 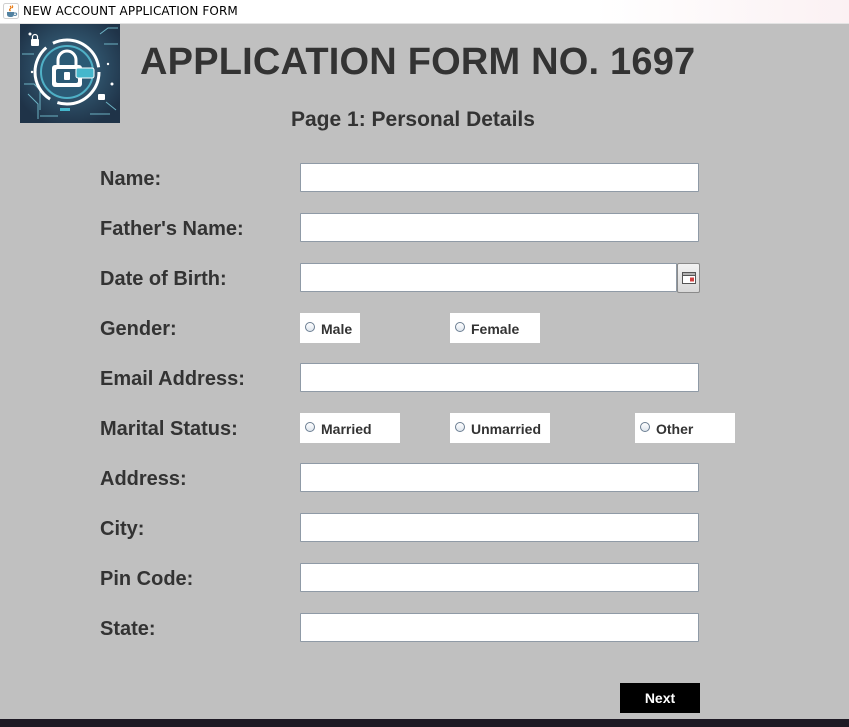 I want to click on radio-label: Unmarried, so click(x=506, y=429).